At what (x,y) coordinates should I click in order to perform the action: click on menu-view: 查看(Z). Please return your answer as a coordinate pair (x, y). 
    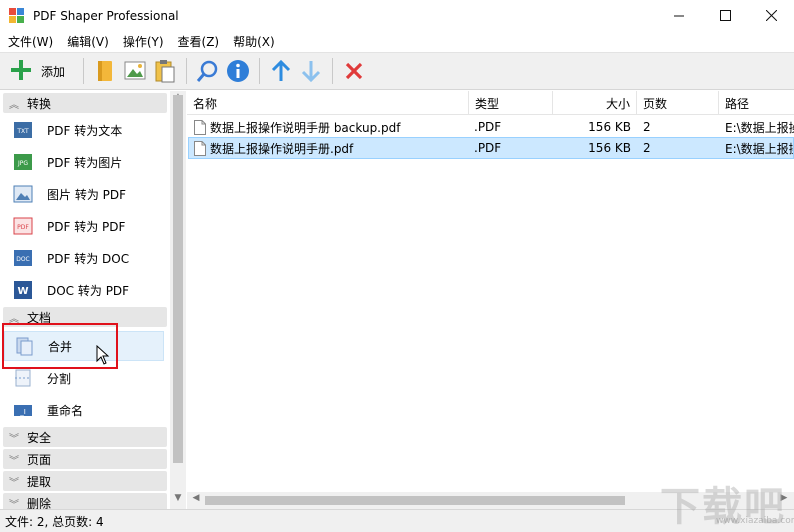
    Looking at the image, I should click on (199, 41).